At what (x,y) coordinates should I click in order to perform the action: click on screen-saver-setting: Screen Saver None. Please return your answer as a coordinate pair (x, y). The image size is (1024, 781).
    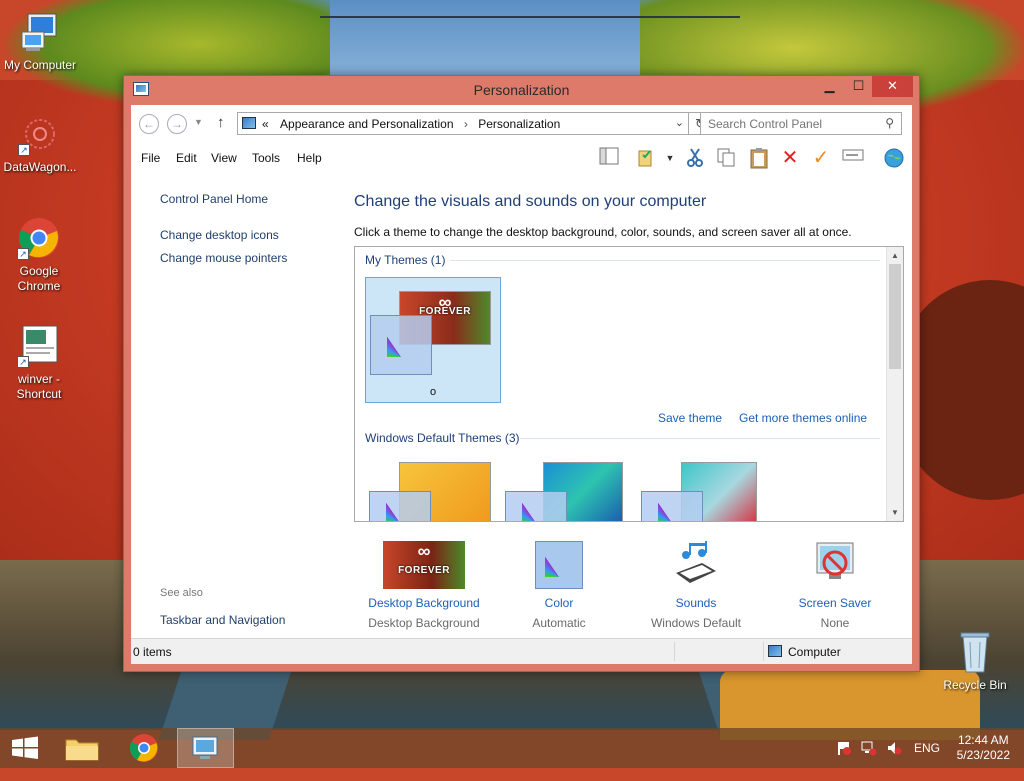
    Looking at the image, I should click on (835, 585).